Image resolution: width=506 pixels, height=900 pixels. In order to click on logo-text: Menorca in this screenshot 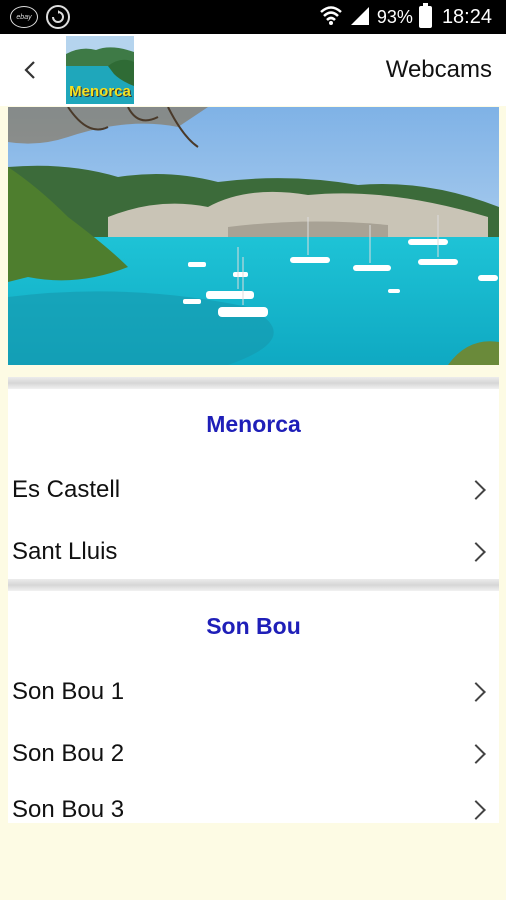, I will do `click(100, 91)`.